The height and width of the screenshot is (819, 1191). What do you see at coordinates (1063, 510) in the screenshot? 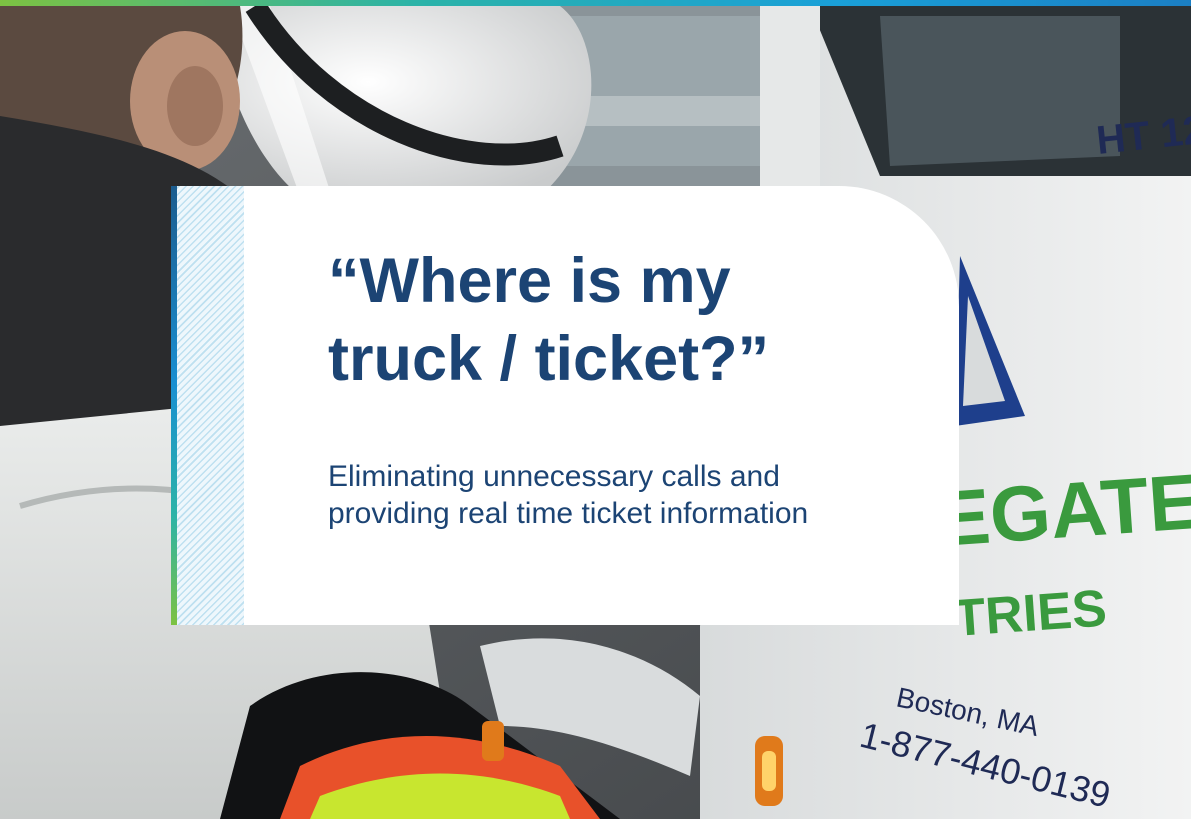
I see `svg-text: EGATE` at bounding box center [1063, 510].